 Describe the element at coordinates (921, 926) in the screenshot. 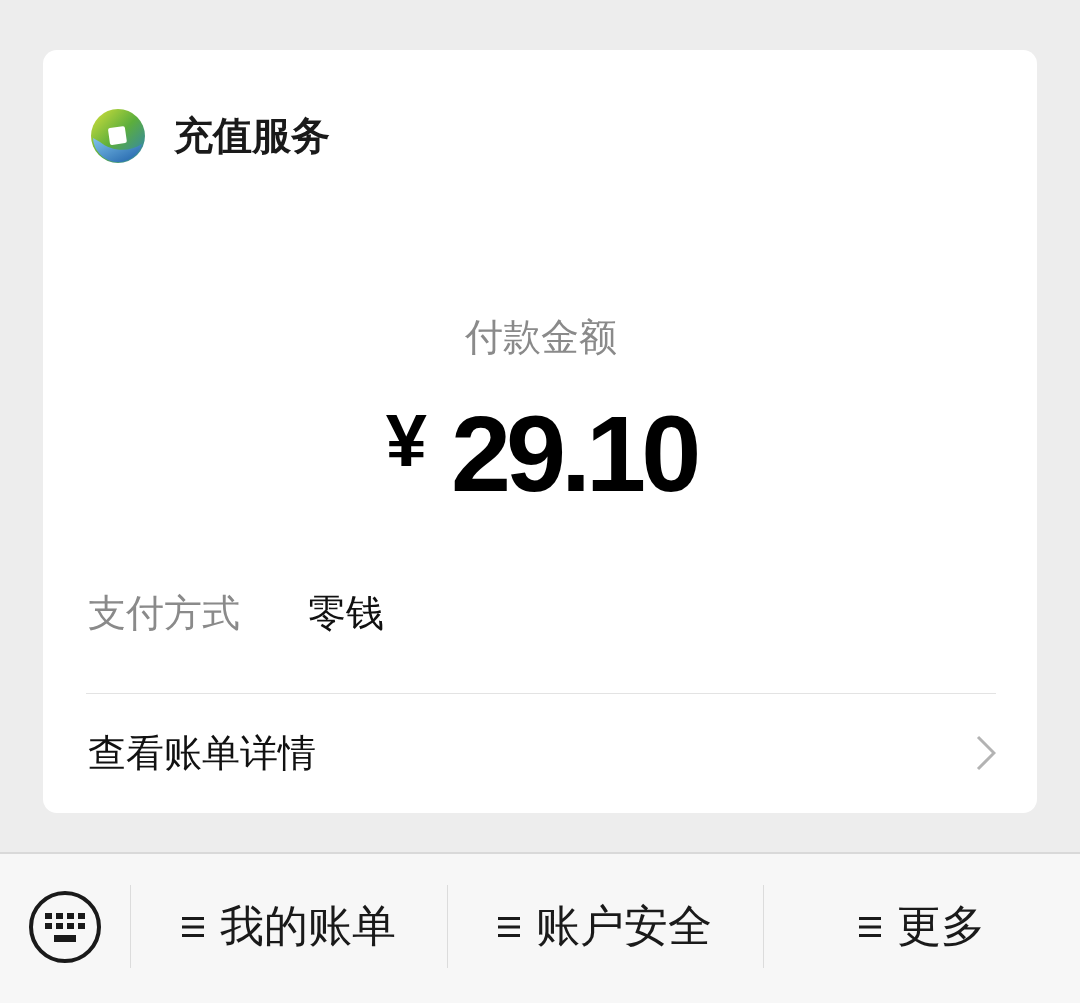

I see `menu-tab: 更多` at that location.